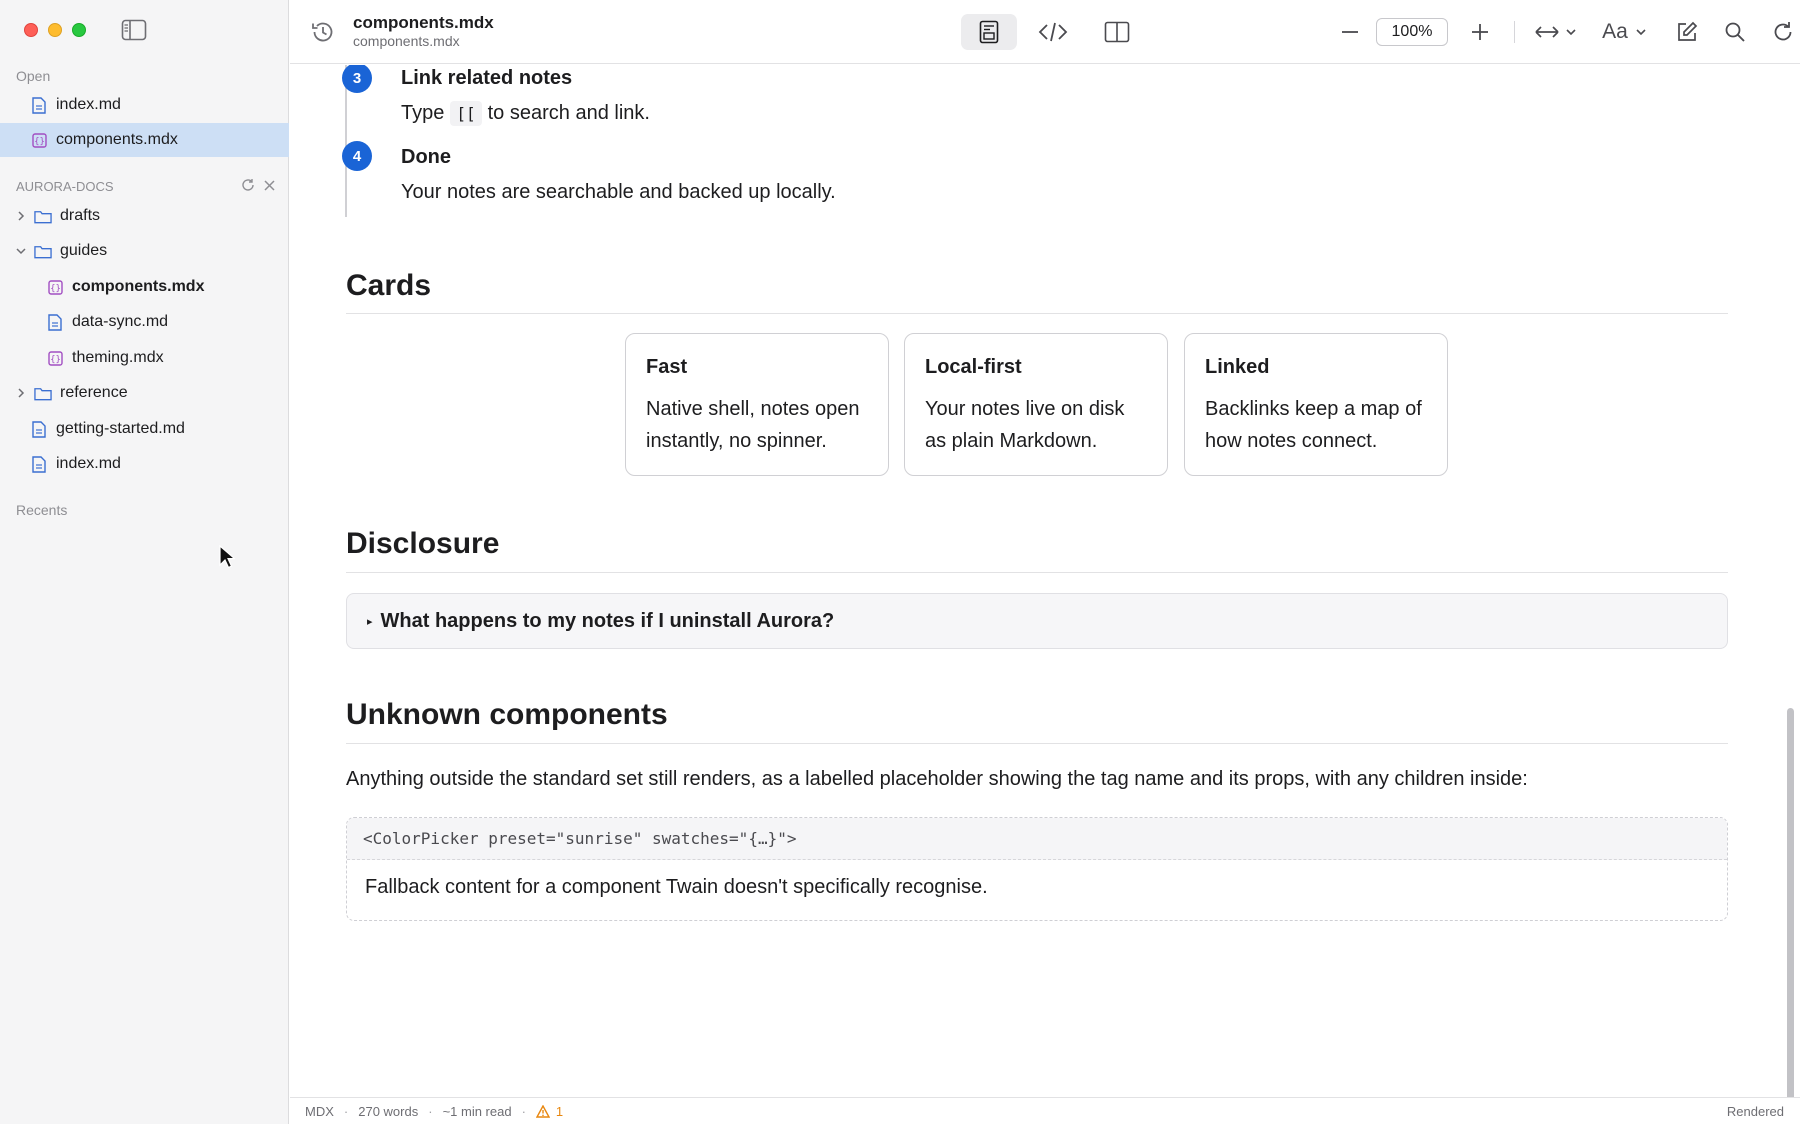  I want to click on status-word-count: 270 words, so click(388, 1111).